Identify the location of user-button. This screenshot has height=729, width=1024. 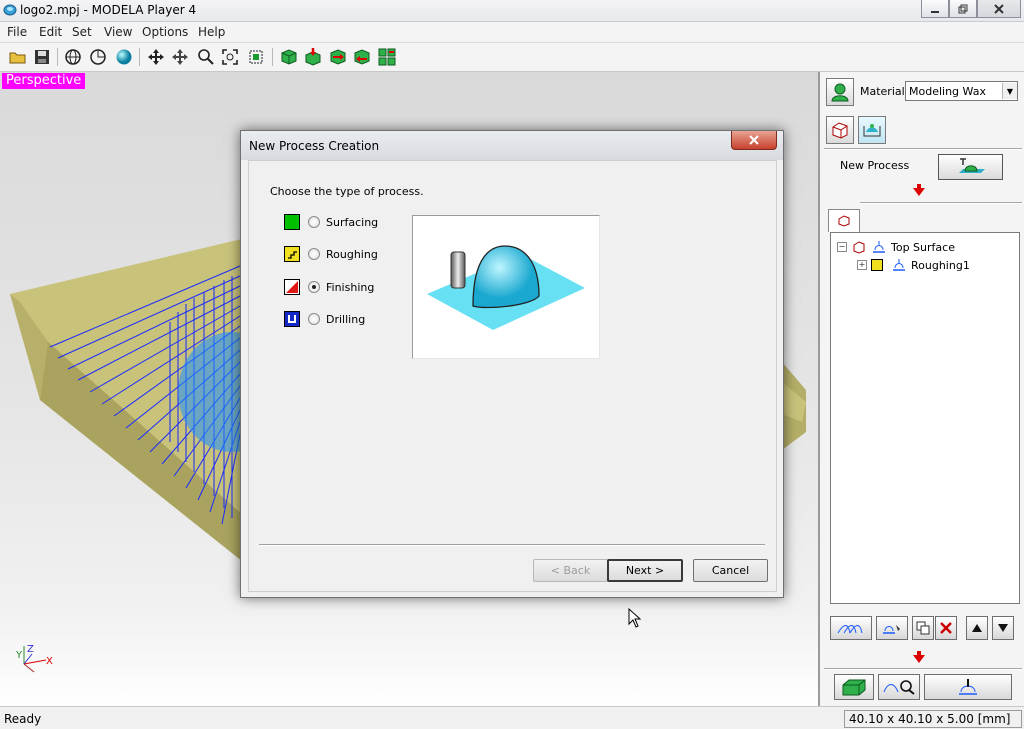
(840, 92).